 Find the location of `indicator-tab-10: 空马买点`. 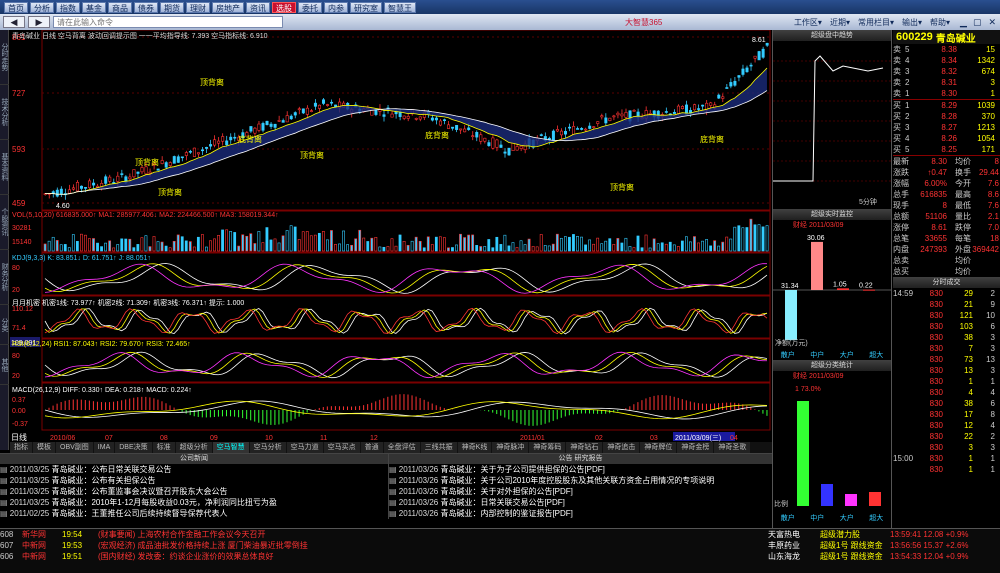

indicator-tab-10: 空马买点 is located at coordinates (341, 447).